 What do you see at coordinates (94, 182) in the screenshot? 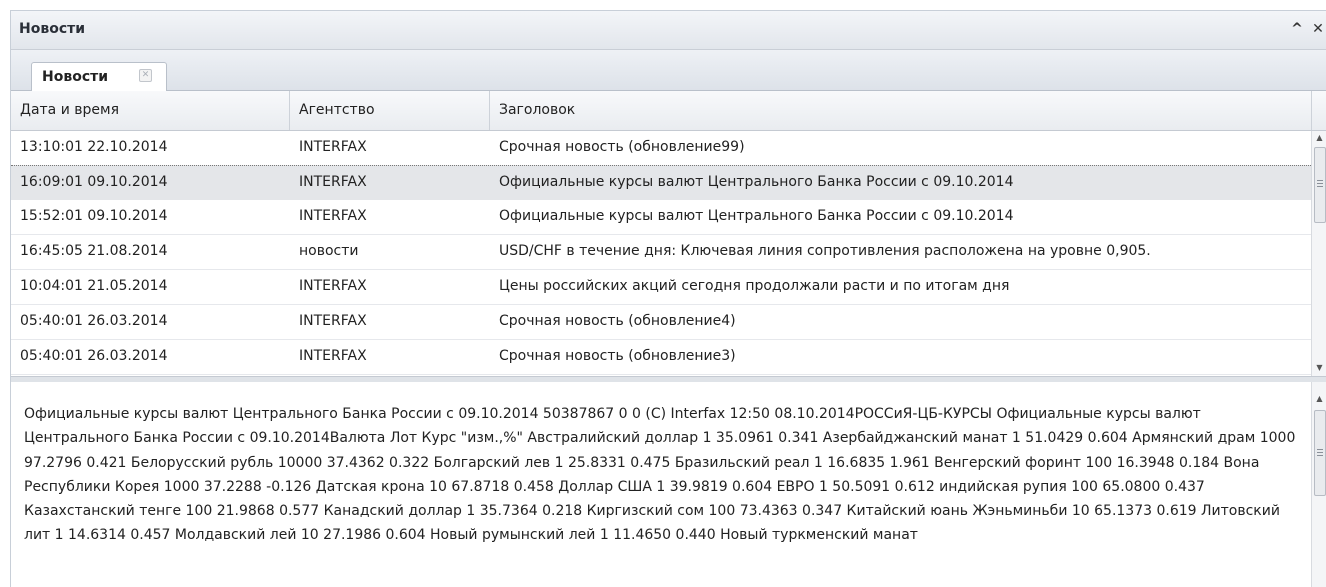
I see `cell-datetime: 16:09:01 09.10.2014` at bounding box center [94, 182].